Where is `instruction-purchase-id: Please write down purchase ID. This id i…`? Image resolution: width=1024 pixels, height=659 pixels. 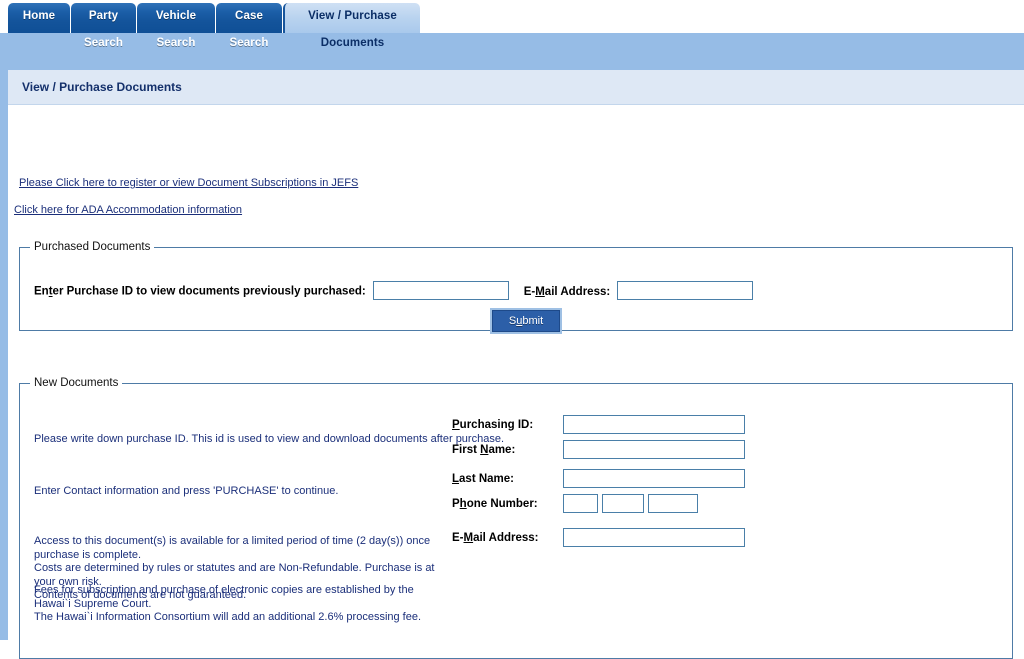
instruction-purchase-id: Please write down purchase ID. This id i… is located at coordinates (269, 439).